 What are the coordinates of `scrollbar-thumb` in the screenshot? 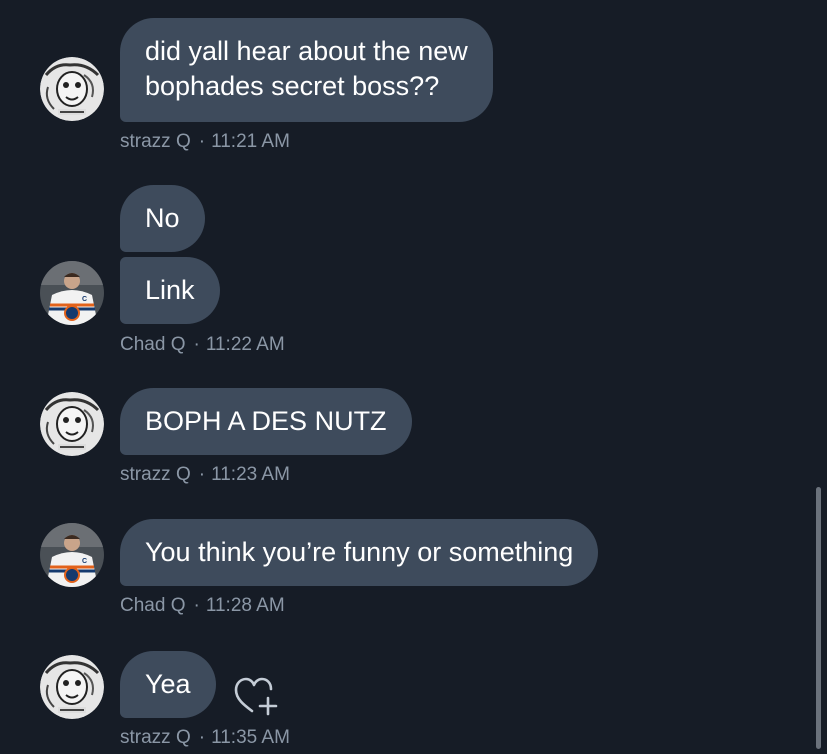 It's located at (818, 618).